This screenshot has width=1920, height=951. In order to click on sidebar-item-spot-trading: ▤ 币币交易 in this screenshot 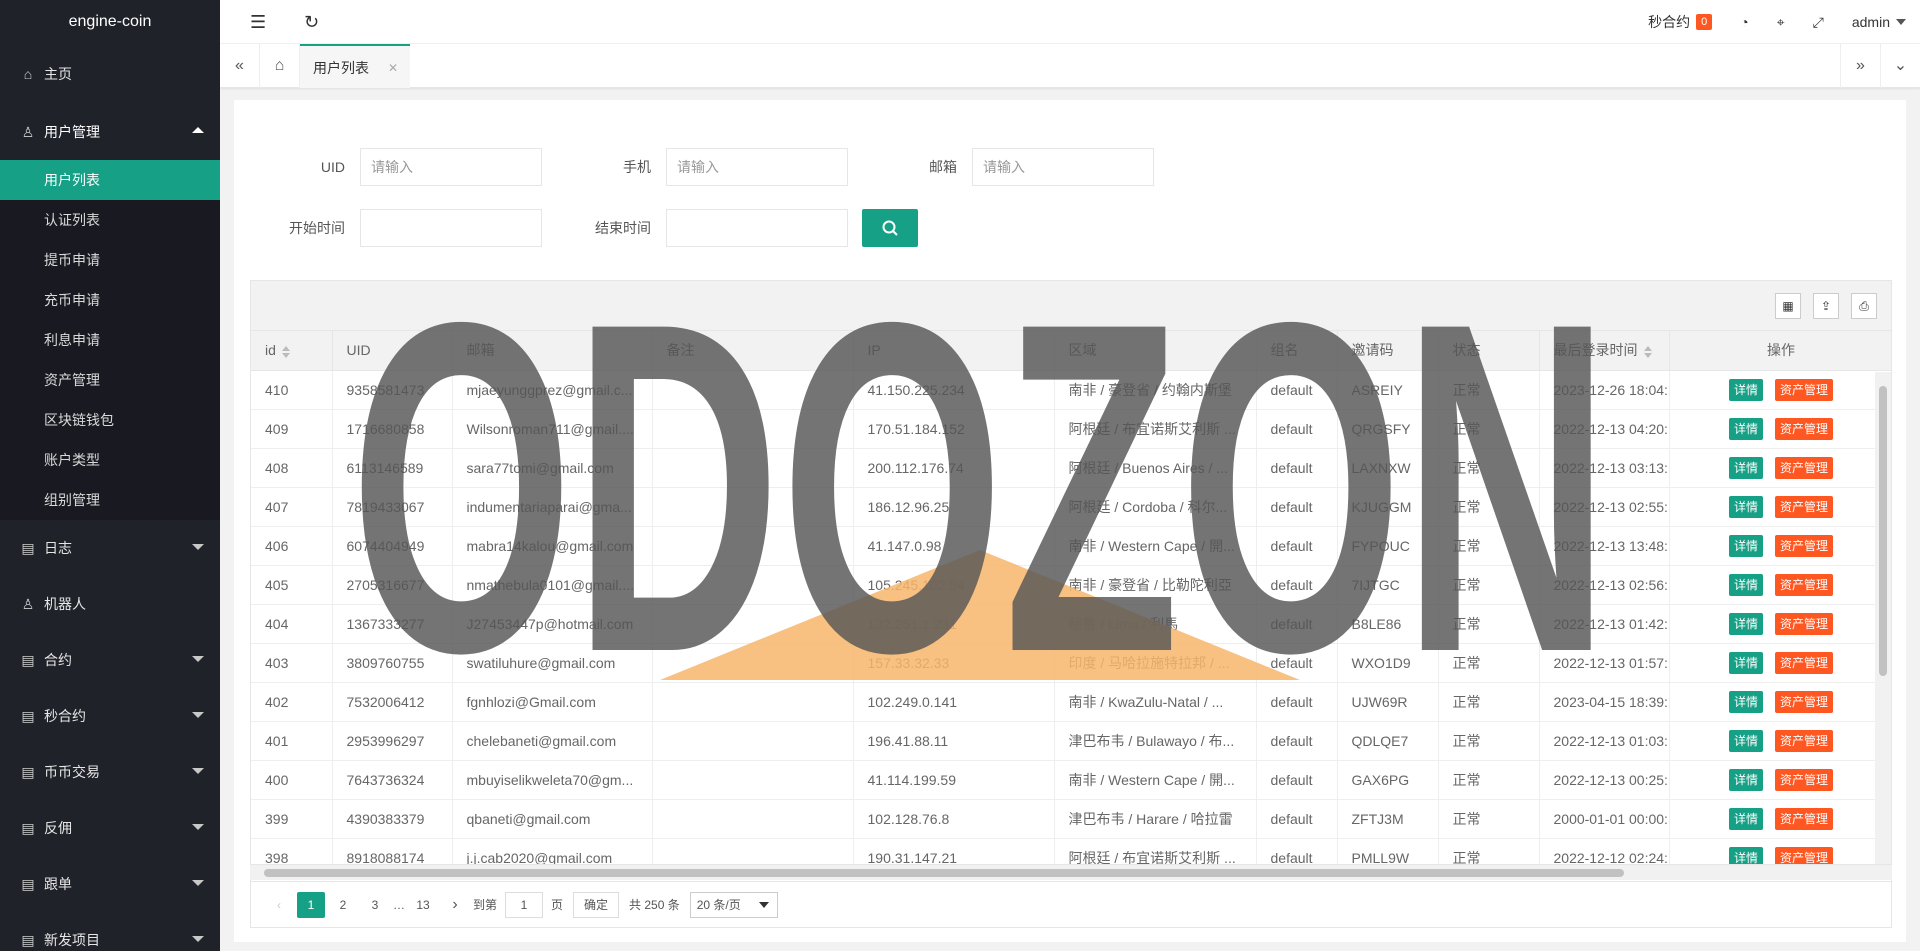, I will do `click(110, 772)`.